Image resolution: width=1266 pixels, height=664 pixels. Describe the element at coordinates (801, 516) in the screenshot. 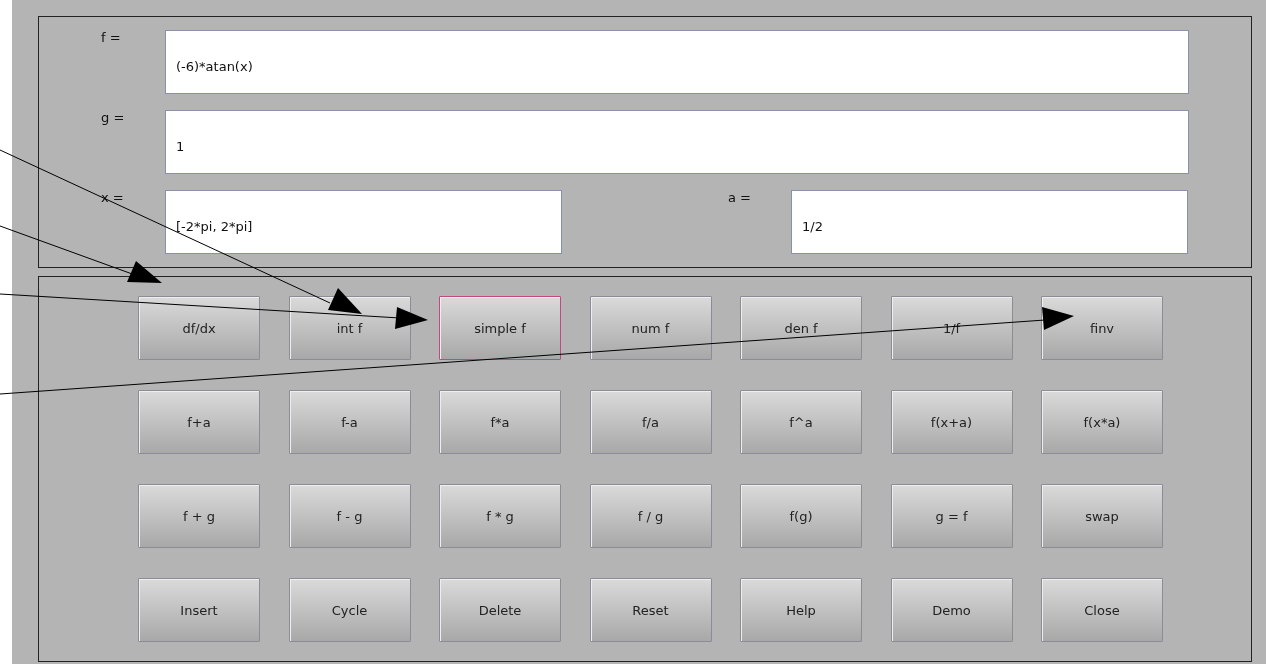

I see `function-button: f(g)` at that location.